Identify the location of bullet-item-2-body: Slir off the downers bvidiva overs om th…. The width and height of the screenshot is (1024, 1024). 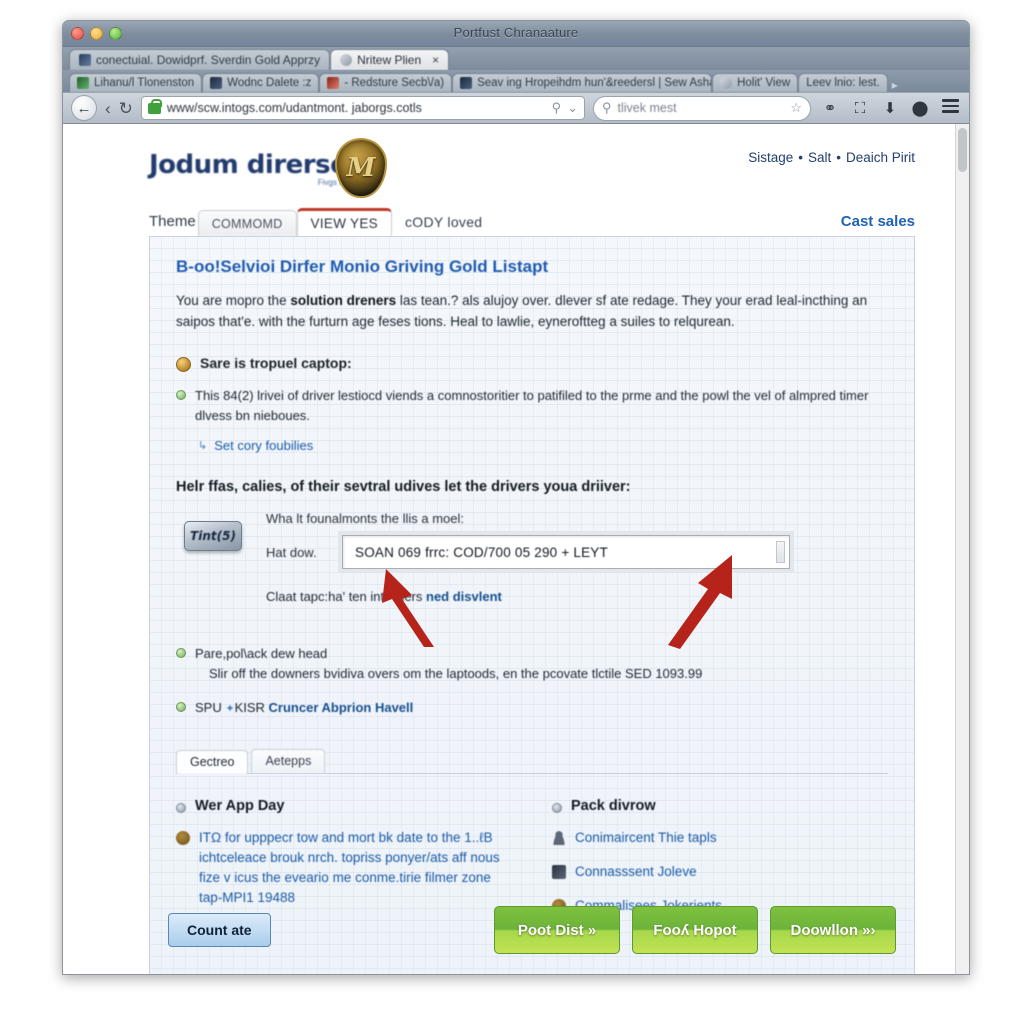
(456, 674).